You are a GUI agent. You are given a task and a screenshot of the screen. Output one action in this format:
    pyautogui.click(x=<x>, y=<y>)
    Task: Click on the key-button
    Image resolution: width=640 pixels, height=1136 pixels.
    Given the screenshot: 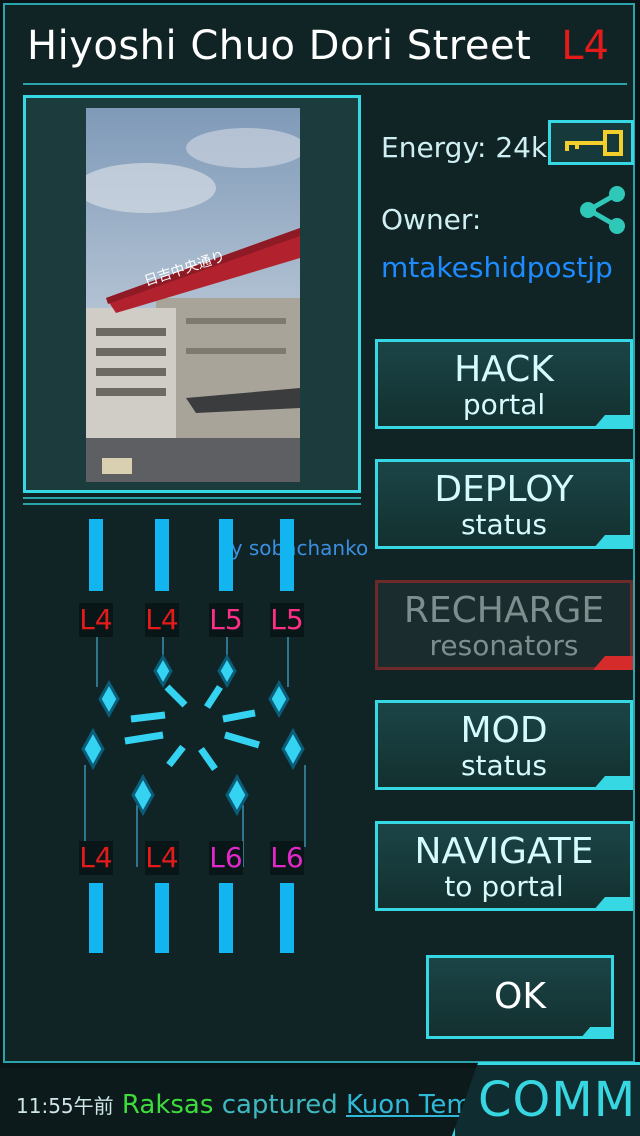 What is the action you would take?
    pyautogui.click(x=591, y=142)
    